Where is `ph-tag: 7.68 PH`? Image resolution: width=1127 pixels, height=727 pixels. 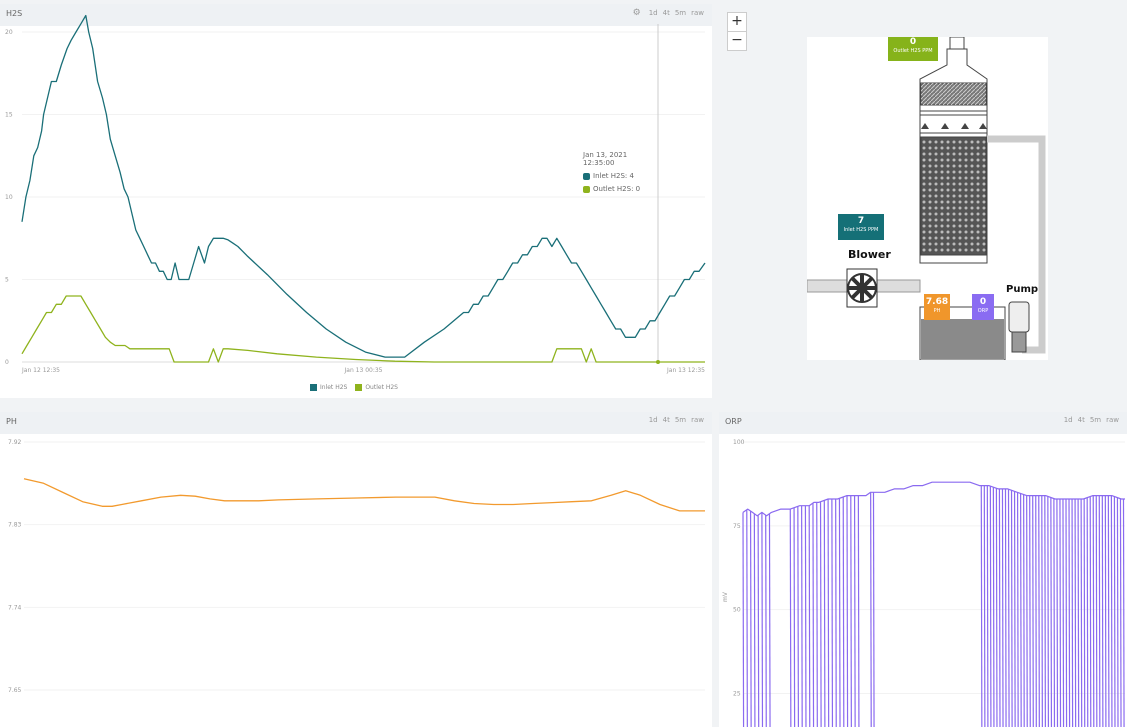 ph-tag: 7.68 PH is located at coordinates (937, 307).